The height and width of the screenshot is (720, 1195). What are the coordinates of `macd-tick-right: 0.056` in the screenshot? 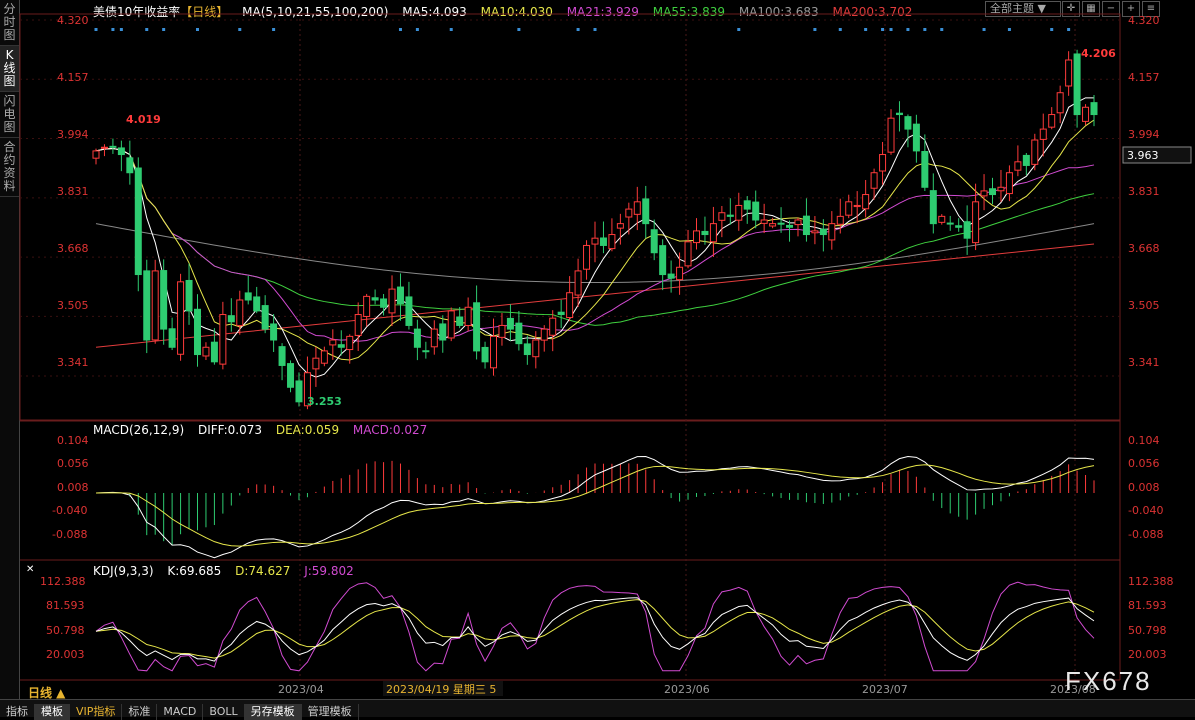 It's located at (1144, 463).